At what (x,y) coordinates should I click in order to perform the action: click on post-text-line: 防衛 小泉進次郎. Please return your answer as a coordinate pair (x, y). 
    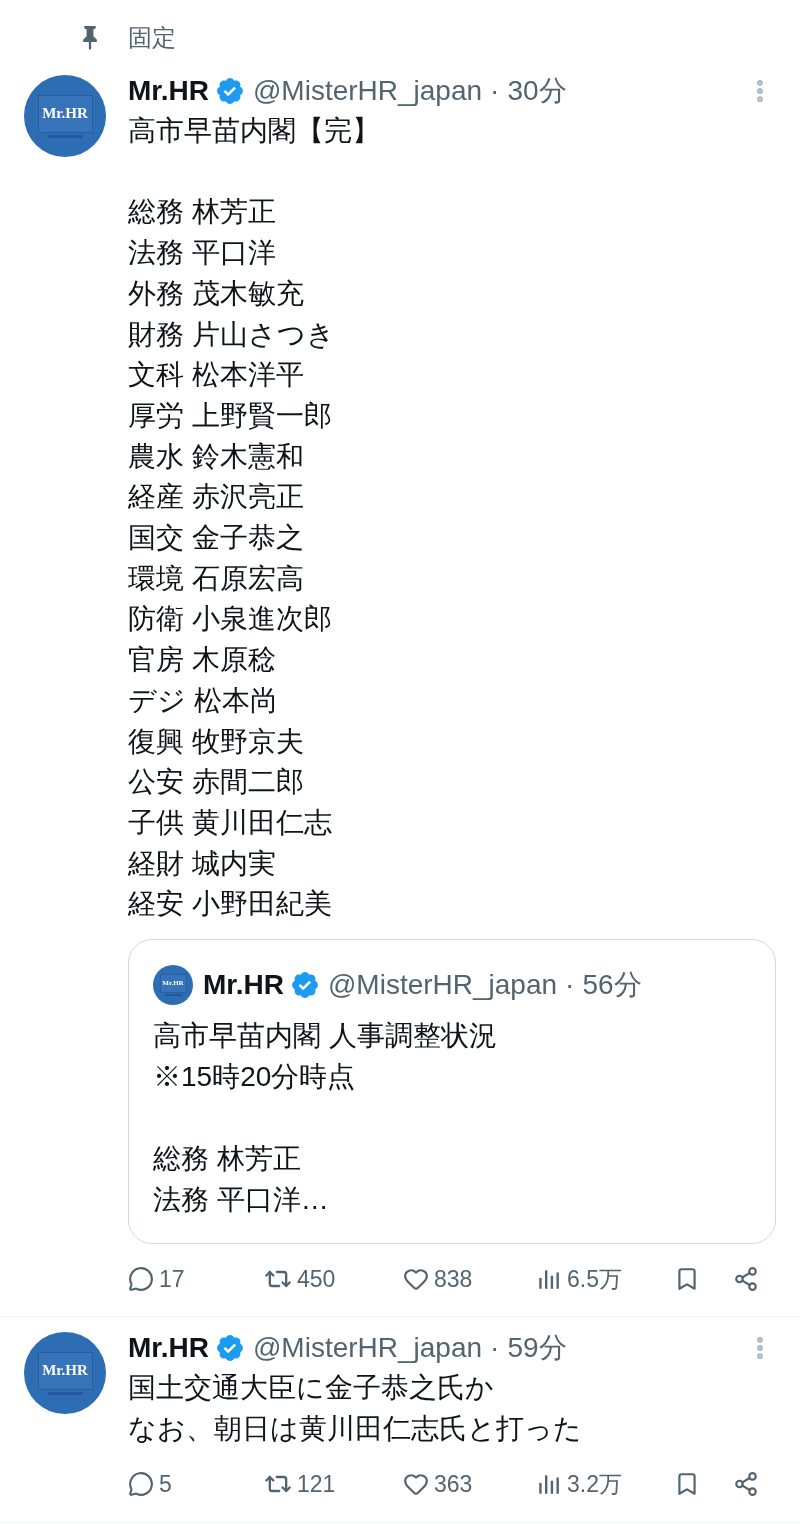
    Looking at the image, I should click on (230, 619).